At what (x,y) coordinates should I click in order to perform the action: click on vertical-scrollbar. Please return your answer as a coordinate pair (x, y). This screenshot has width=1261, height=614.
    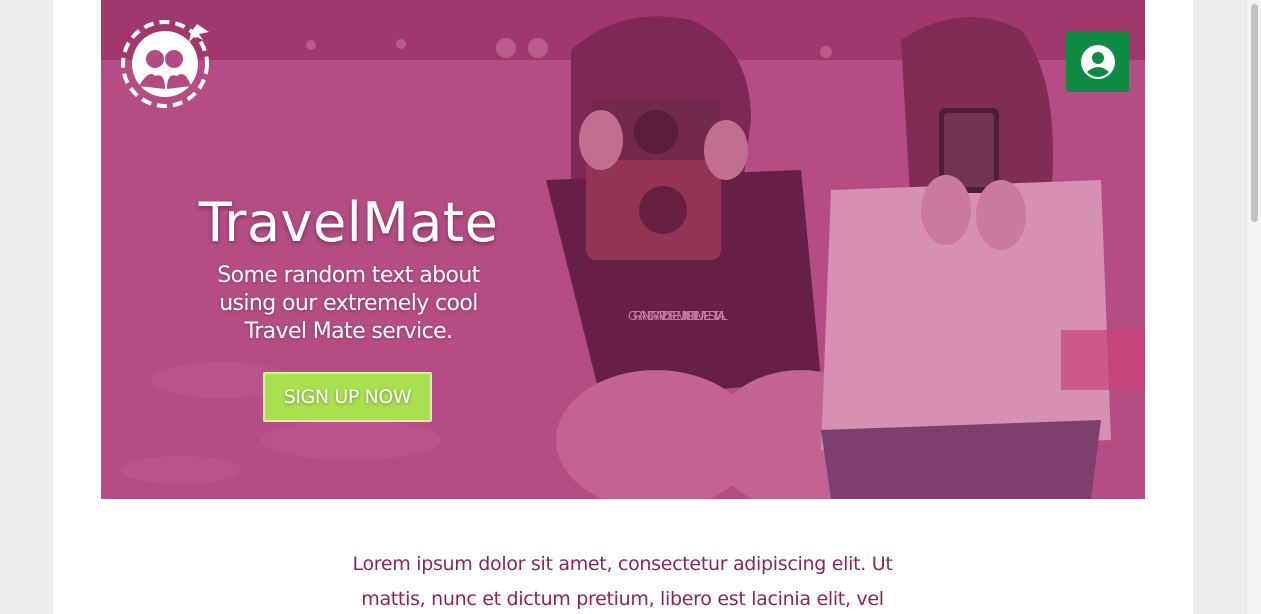
    Looking at the image, I should click on (1253, 307).